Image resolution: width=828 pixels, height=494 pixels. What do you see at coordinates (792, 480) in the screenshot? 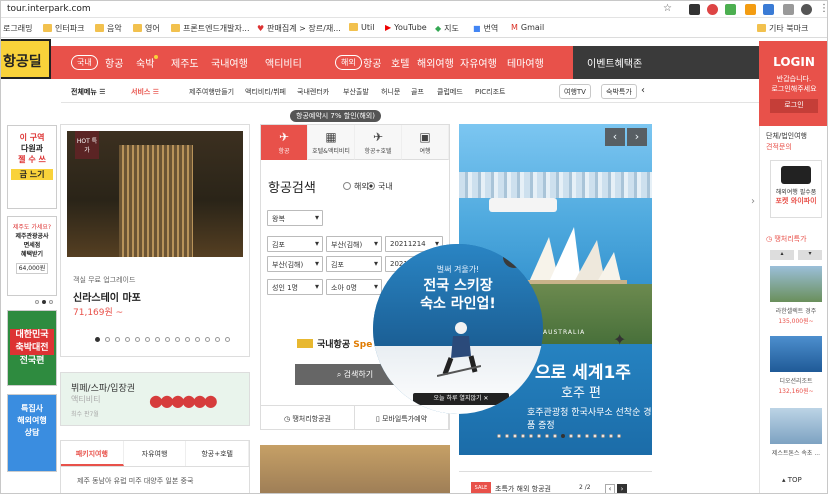
I see `scroll-top-button: ▴ TOP` at bounding box center [792, 480].